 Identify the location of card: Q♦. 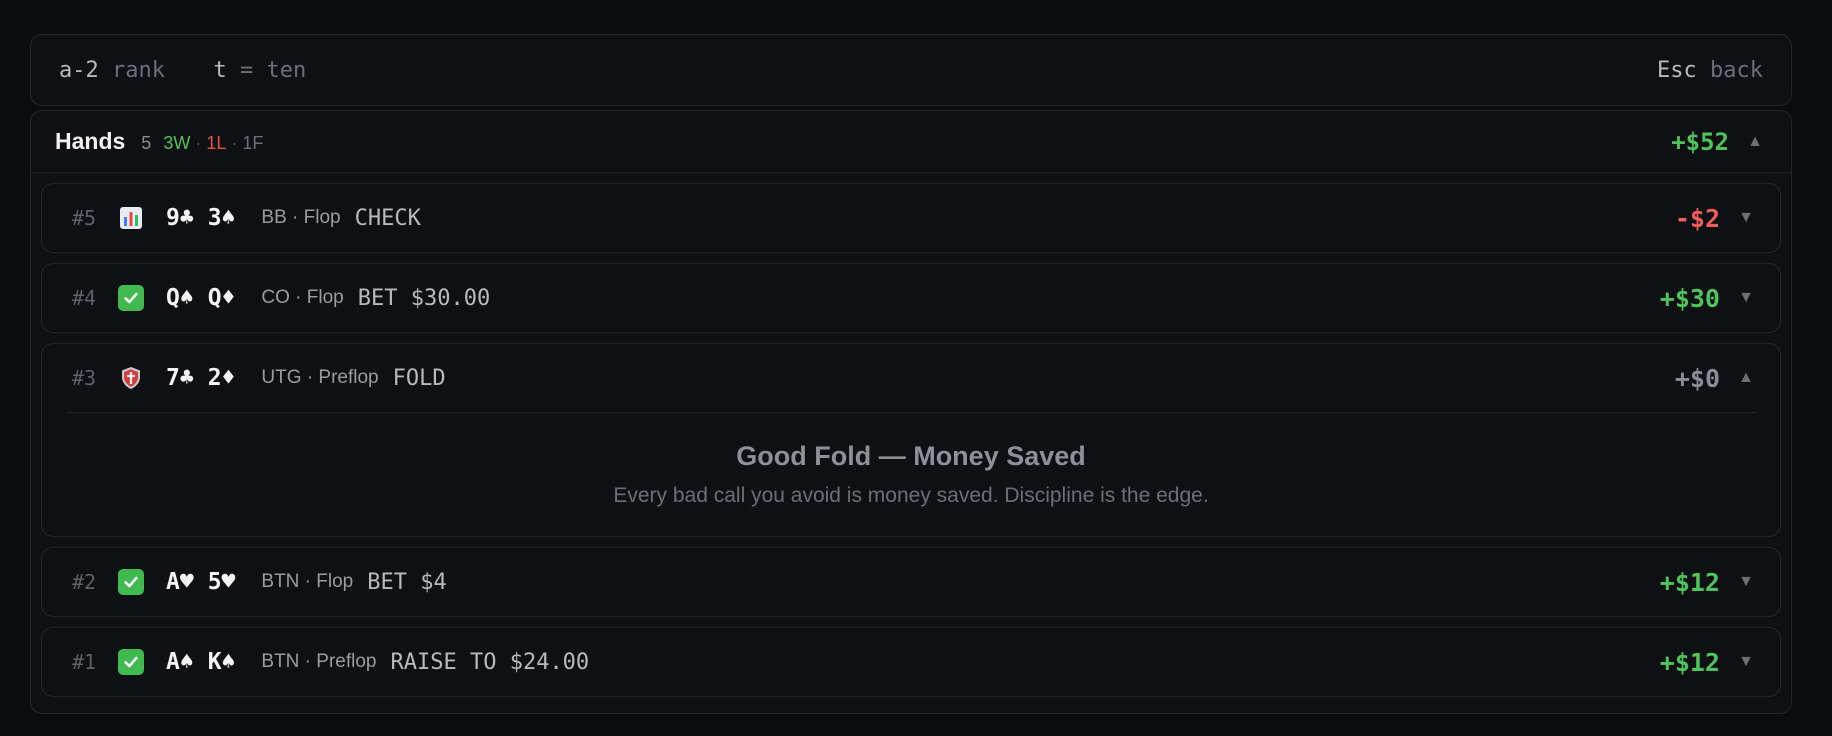
(221, 298).